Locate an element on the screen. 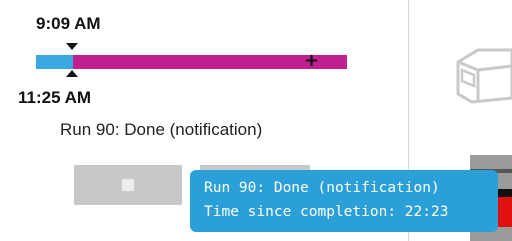  plus-icon: + is located at coordinates (311, 61).